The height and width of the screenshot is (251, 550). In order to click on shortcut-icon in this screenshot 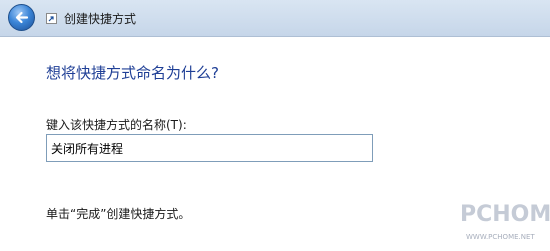, I will do `click(51, 18)`.